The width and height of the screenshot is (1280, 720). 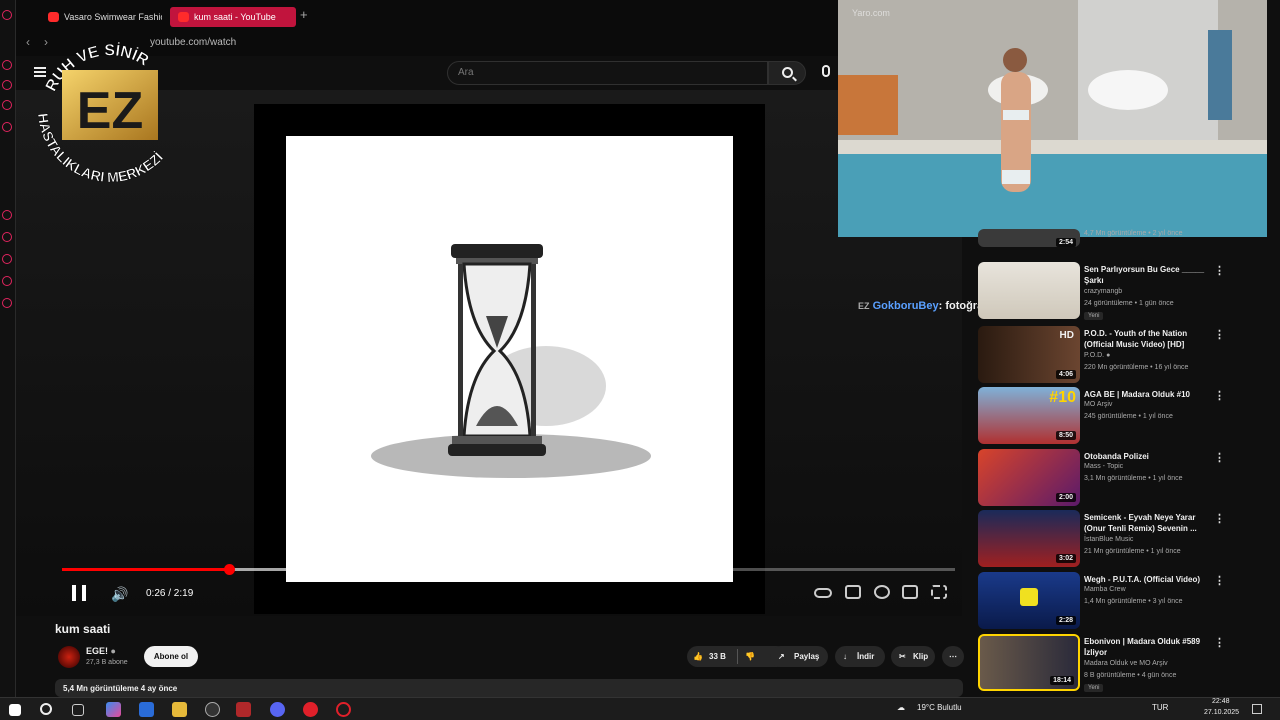 I want to click on subscribe-button: Abone ol, so click(x=171, y=656).